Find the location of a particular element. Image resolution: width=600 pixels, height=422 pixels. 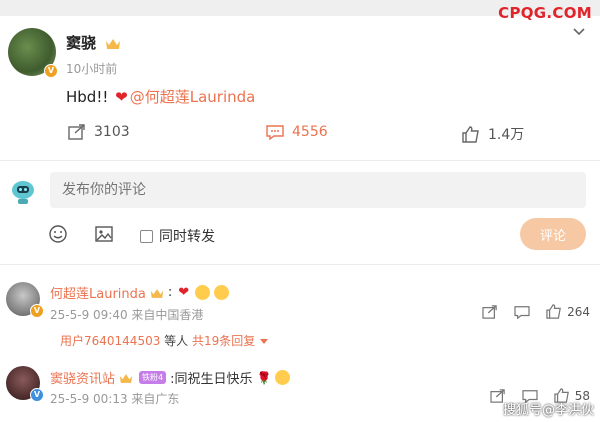

chevron-down-icon is located at coordinates (579, 32).